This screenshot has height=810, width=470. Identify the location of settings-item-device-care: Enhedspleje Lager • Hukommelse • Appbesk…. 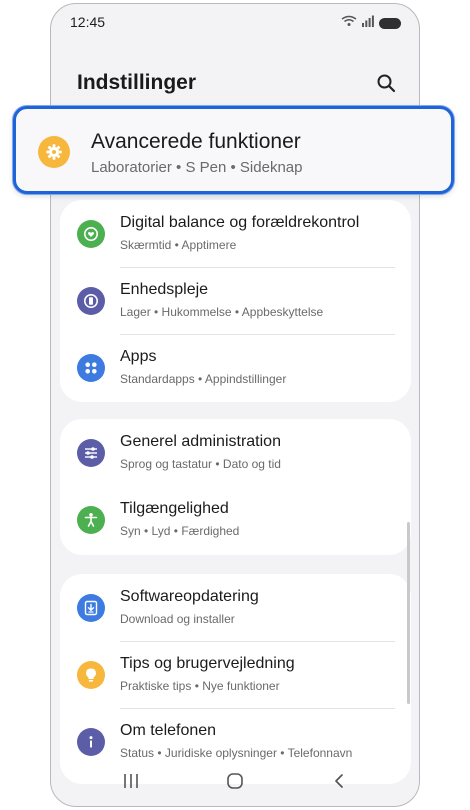
(235, 300).